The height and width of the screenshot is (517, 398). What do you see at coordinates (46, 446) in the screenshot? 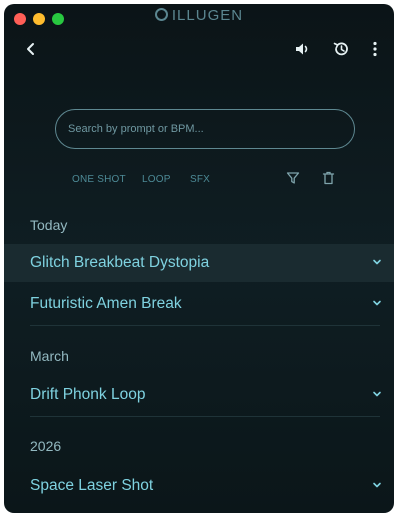
I see `section-header-2026: 2026` at bounding box center [46, 446].